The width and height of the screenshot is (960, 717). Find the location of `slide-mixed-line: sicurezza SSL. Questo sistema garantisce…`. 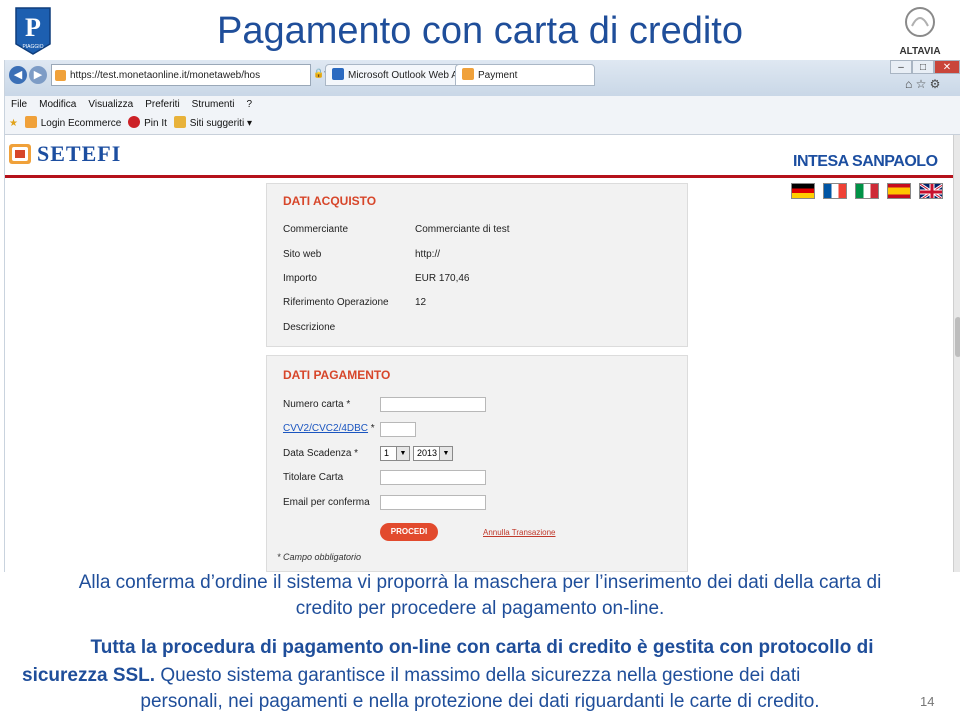

slide-mixed-line: sicurezza SSL. Questo sistema garantisce… is located at coordinates (482, 676).